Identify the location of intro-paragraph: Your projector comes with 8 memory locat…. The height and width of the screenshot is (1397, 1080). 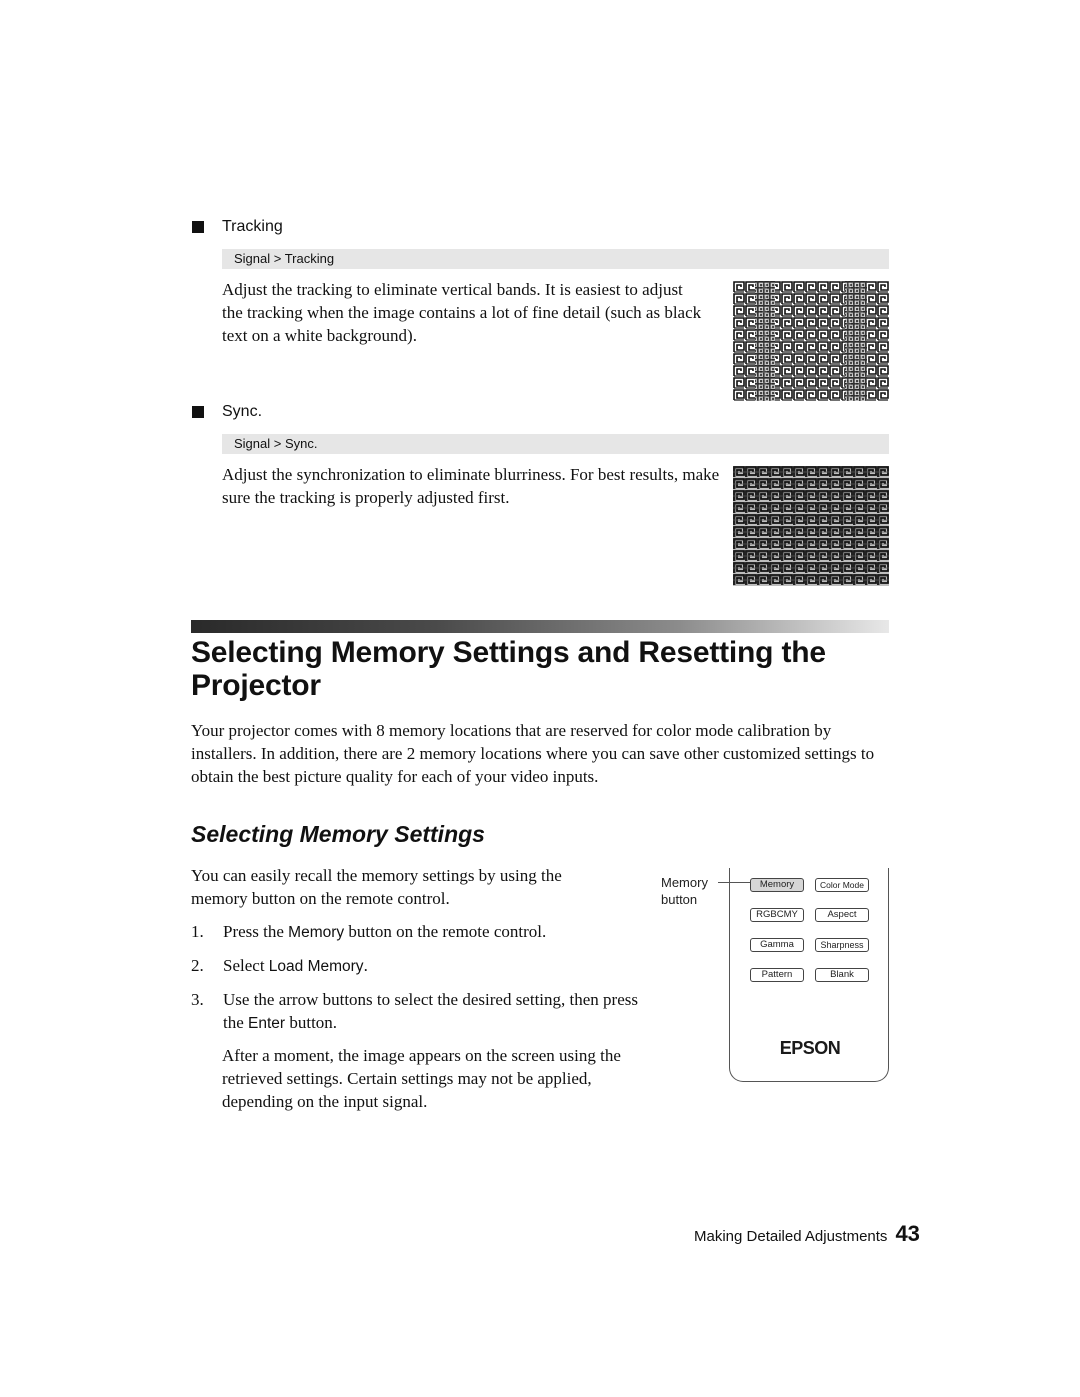
(533, 753).